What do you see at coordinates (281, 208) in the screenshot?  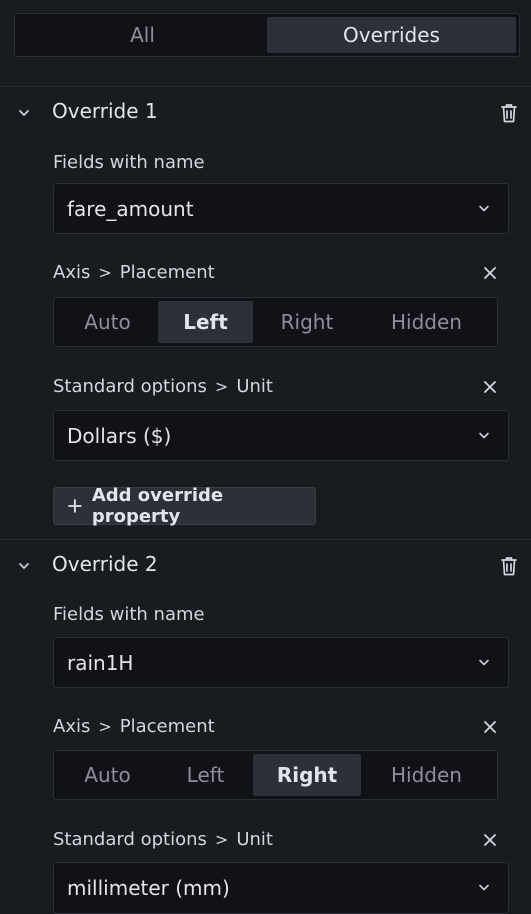 I see `field-name-select: fare_amount` at bounding box center [281, 208].